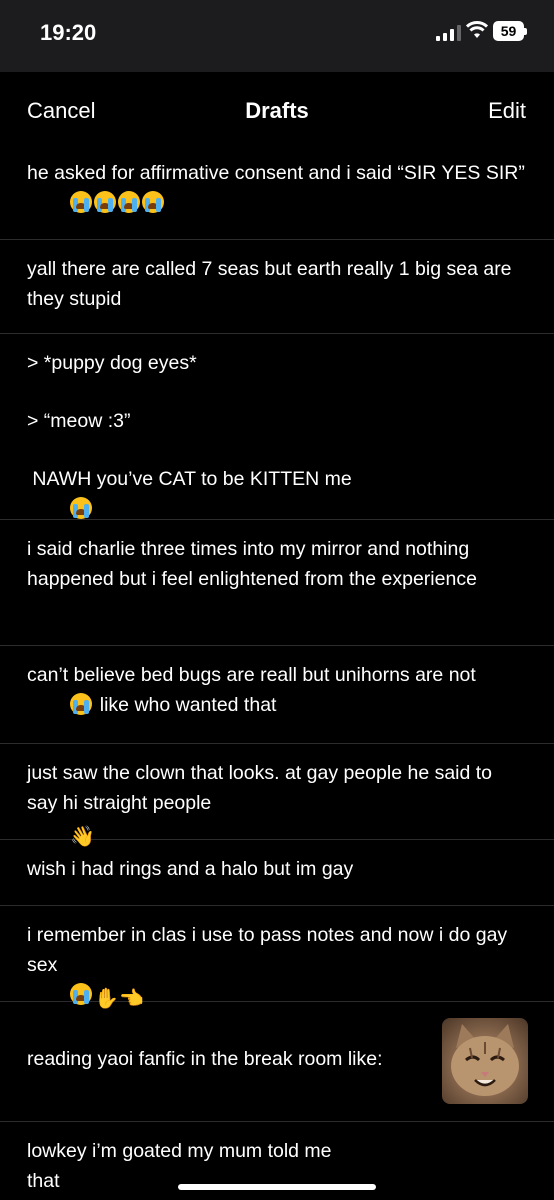  What do you see at coordinates (79, 421) in the screenshot?
I see `draft-text: > “meow :3”` at bounding box center [79, 421].